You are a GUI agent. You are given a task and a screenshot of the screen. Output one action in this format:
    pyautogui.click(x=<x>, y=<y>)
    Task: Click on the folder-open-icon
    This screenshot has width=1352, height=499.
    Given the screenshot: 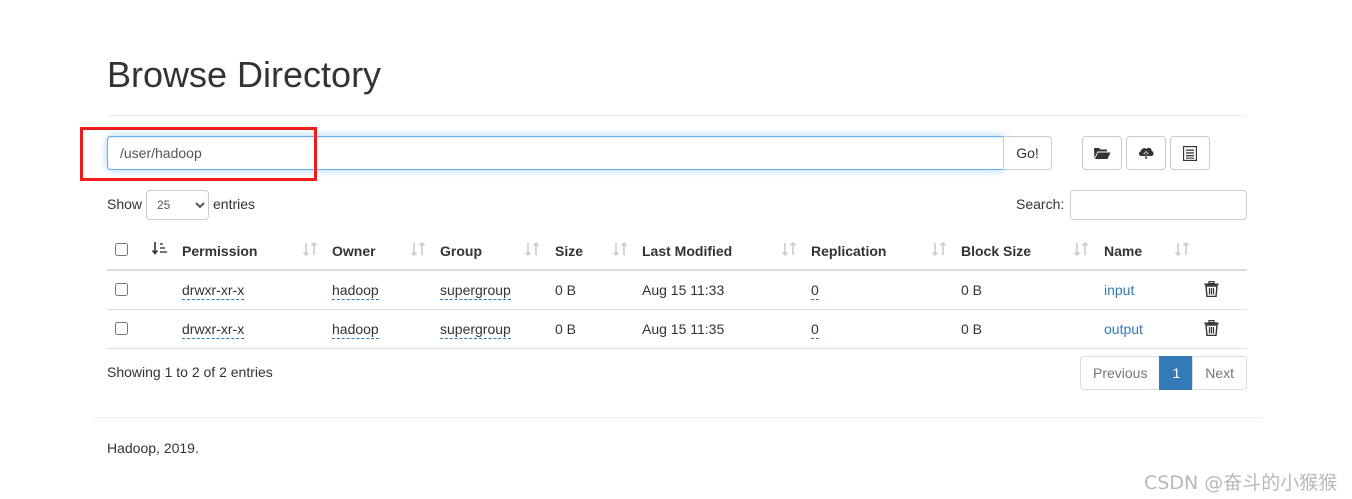 What is the action you would take?
    pyautogui.click(x=1102, y=153)
    